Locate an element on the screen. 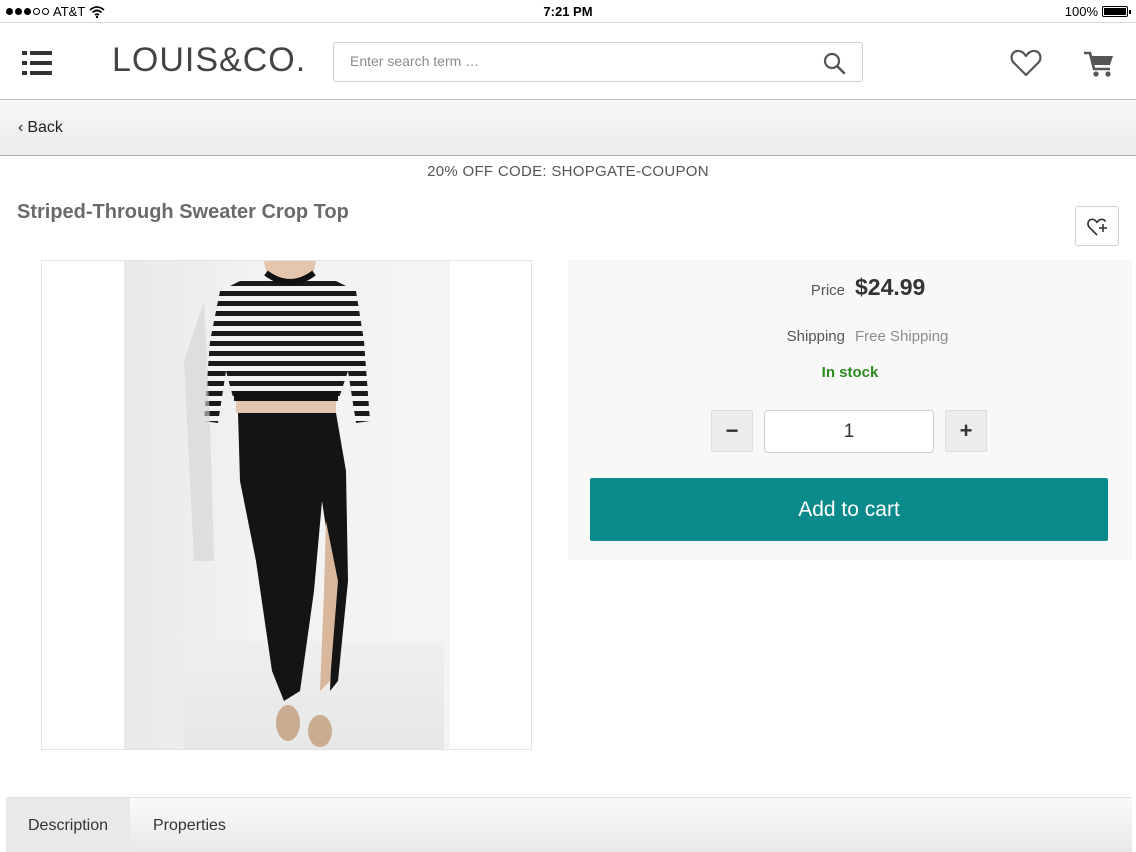 The width and height of the screenshot is (1136, 852). menu-icon is located at coordinates (37, 63).